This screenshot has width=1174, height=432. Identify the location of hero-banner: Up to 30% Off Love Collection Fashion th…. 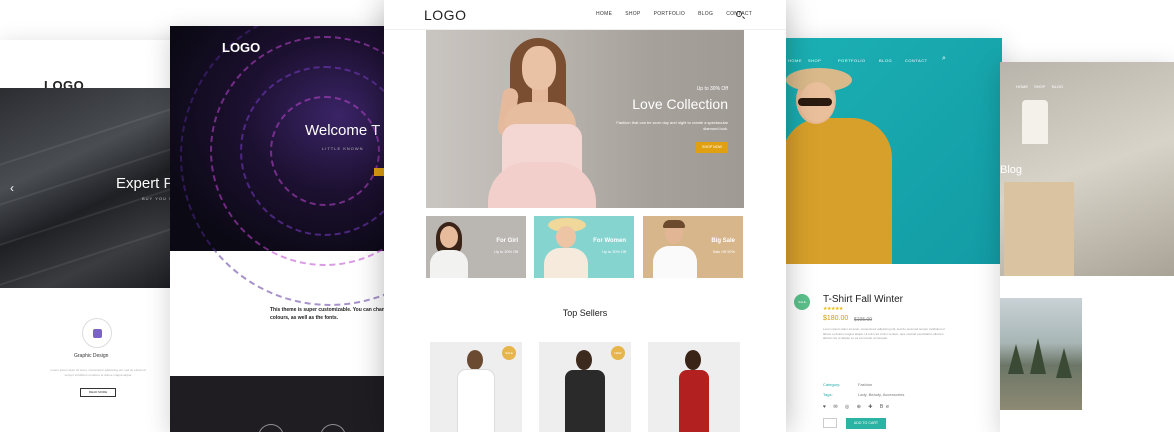
(585, 119).